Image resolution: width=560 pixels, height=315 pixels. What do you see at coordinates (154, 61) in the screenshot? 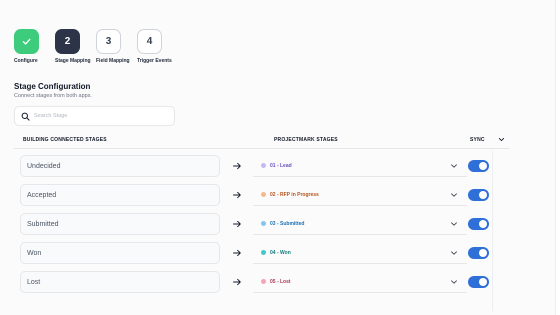
I see `step-label: Trigger Events` at bounding box center [154, 61].